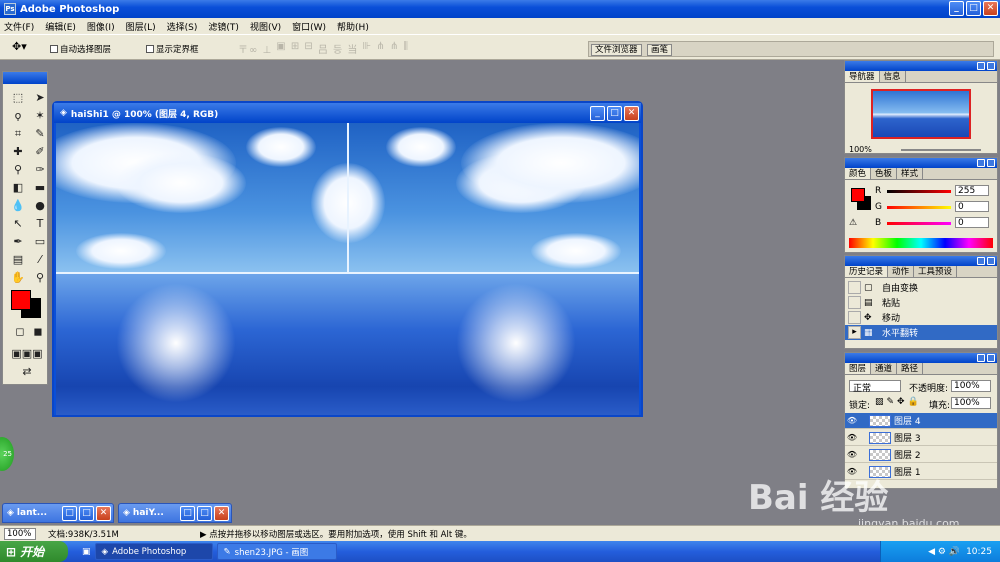 The width and height of the screenshot is (1000, 562). I want to click on marquee-tool-icon: ⬚, so click(18, 98).